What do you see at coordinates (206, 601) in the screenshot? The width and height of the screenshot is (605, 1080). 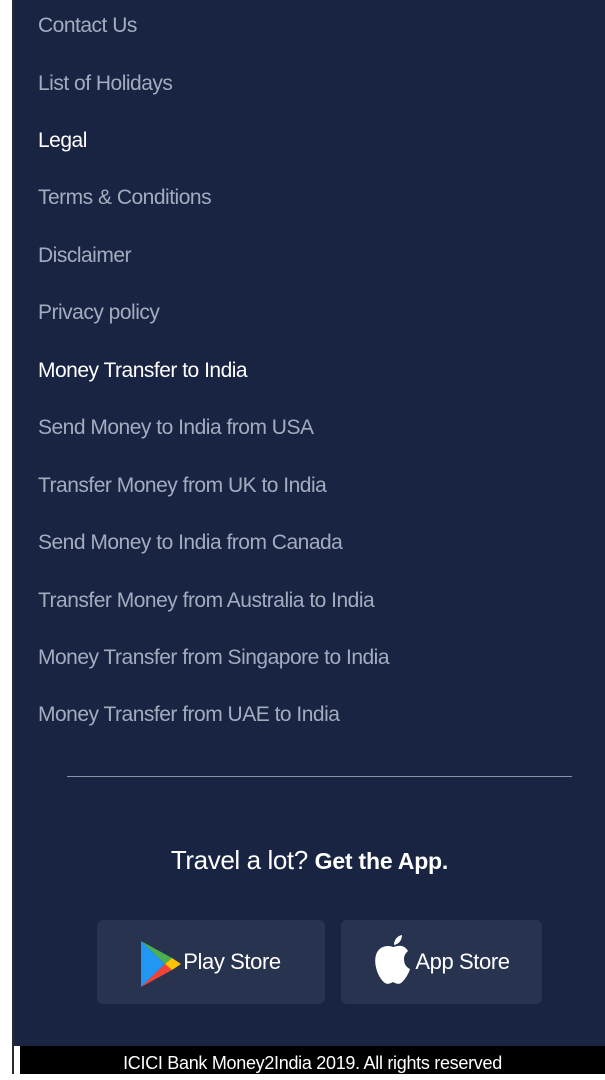 I see `footer-link-australia: Transfer Money from Australia to India` at bounding box center [206, 601].